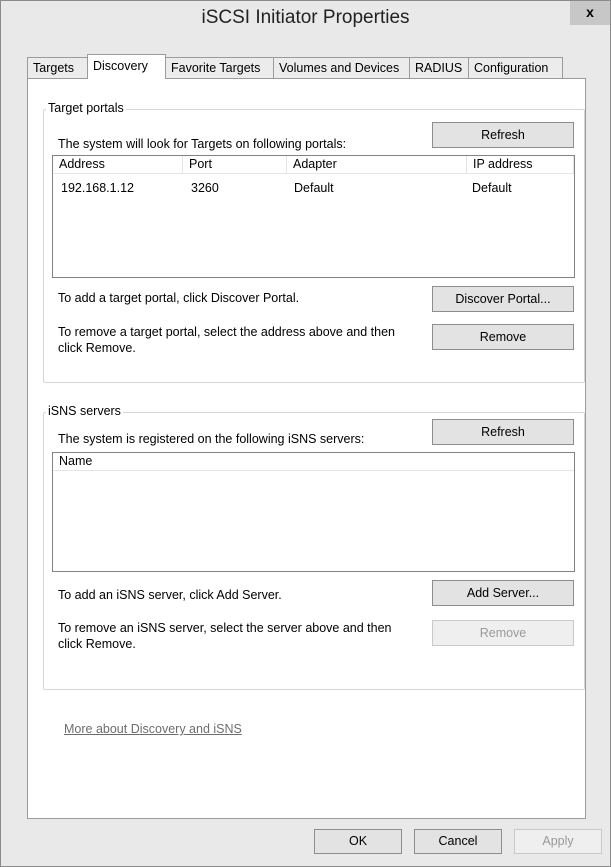  Describe the element at coordinates (590, 13) in the screenshot. I see `close-icon: x` at that location.